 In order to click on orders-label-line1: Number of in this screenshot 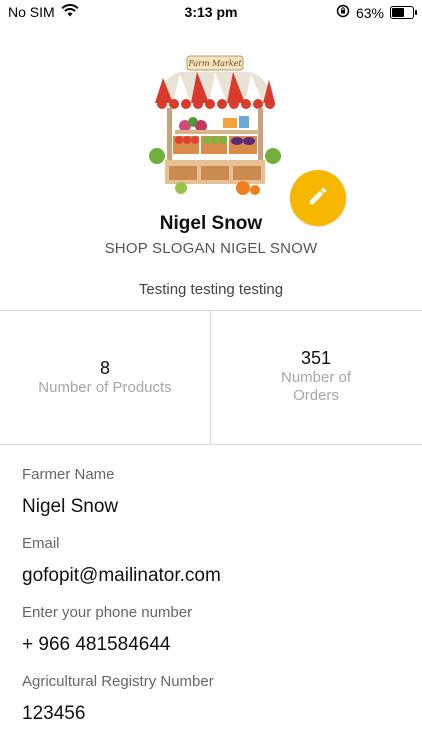, I will do `click(316, 377)`.